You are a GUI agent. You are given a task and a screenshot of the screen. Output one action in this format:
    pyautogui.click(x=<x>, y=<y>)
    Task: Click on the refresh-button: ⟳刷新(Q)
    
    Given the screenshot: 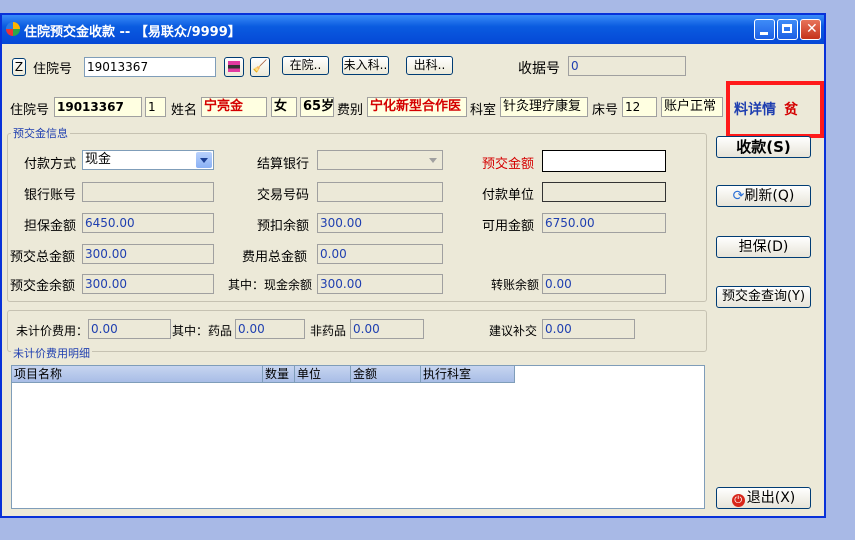 What is the action you would take?
    pyautogui.click(x=763, y=196)
    